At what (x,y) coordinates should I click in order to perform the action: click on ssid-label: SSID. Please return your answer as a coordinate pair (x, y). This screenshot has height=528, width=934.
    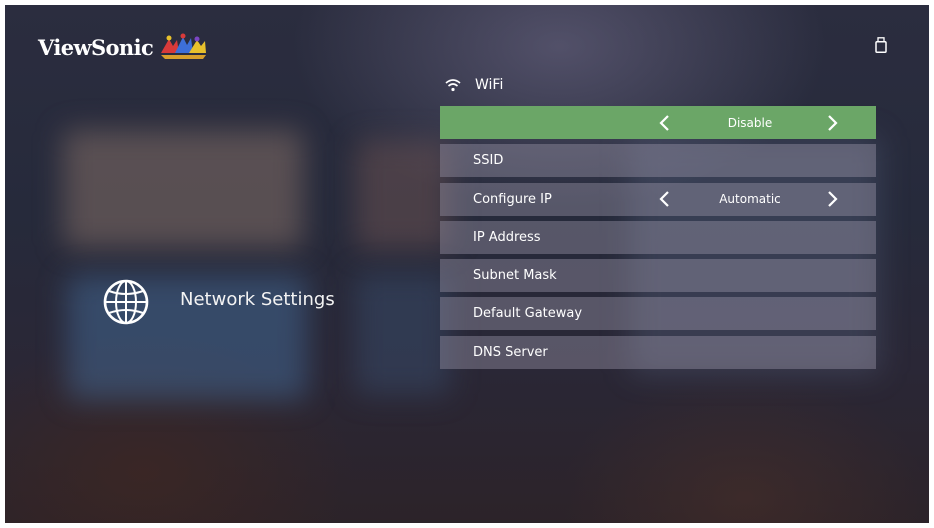
    Looking at the image, I should click on (488, 161).